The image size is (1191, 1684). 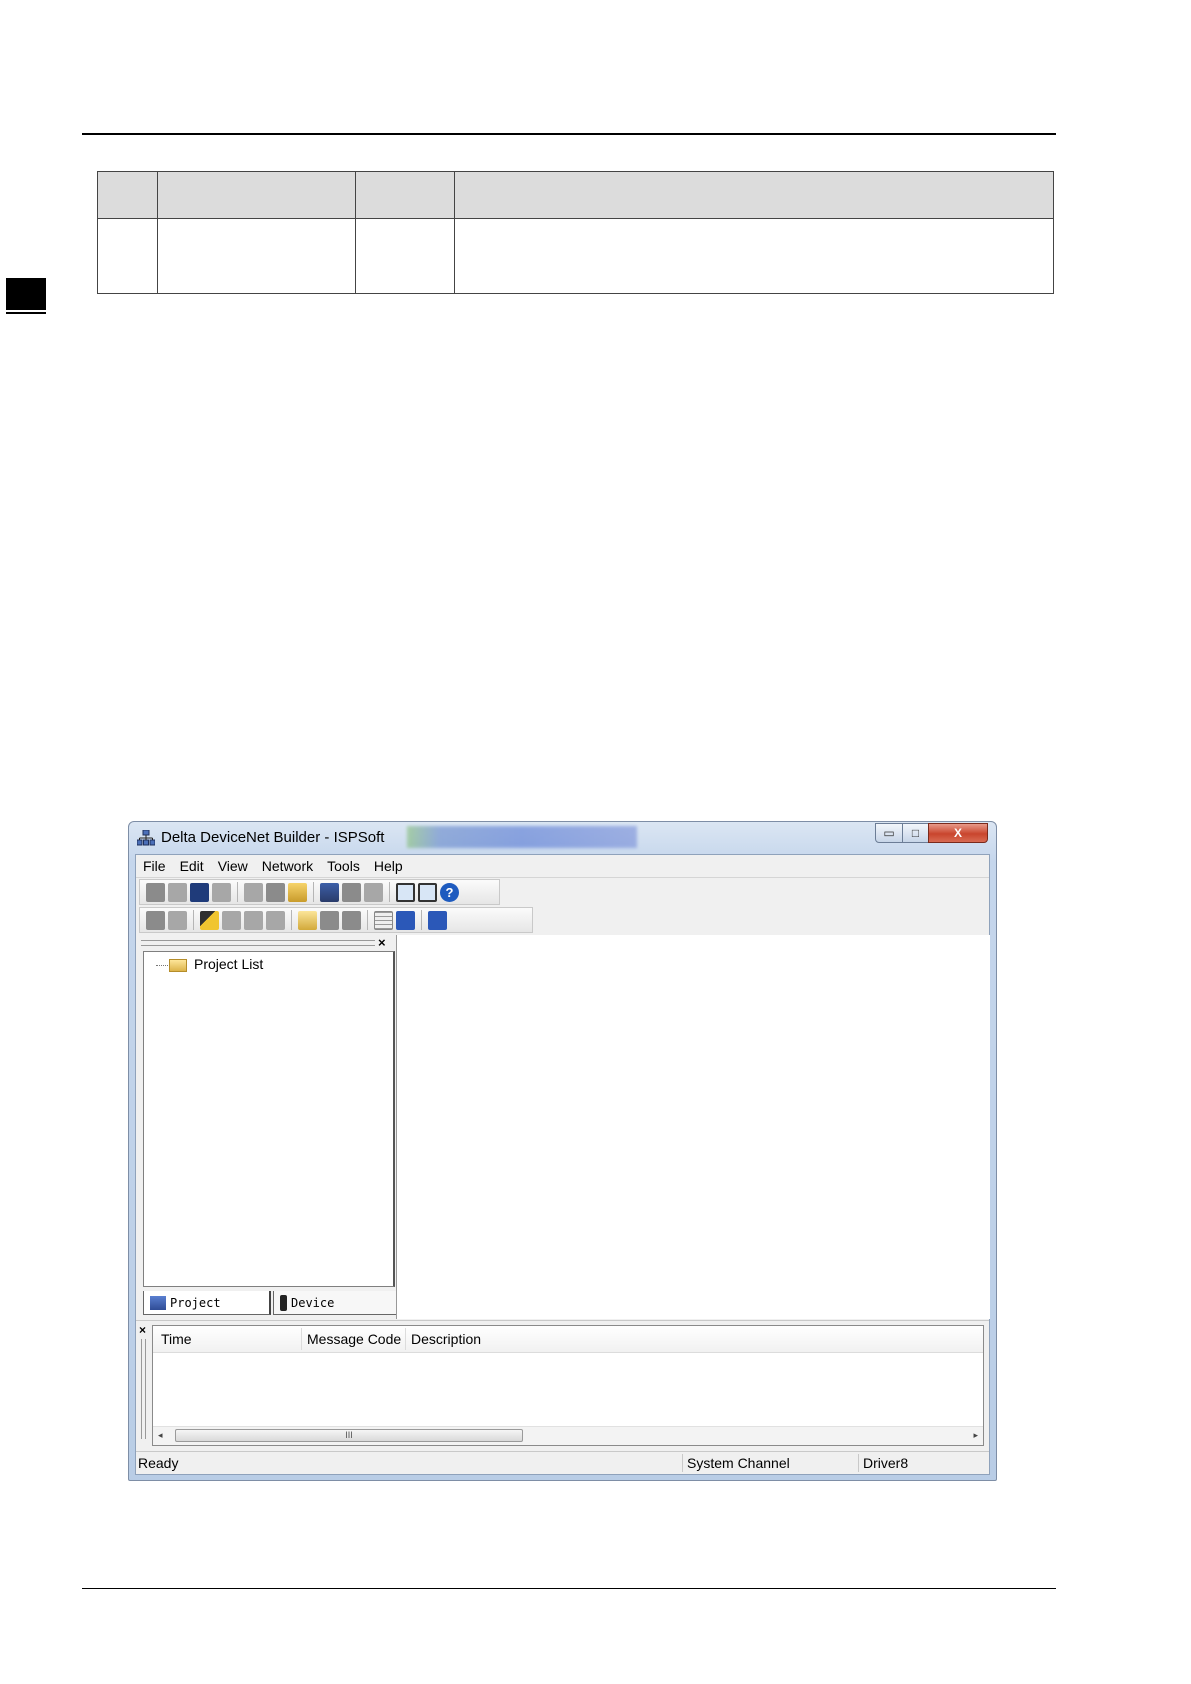 I want to click on footer-rule, so click(x=569, y=1588).